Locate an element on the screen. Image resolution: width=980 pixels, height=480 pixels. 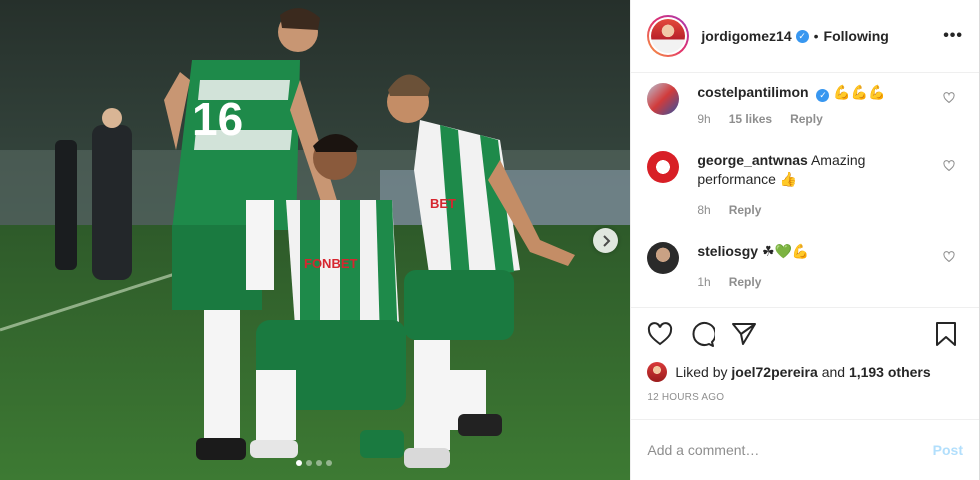
comment-meta: 8h Reply is located at coordinates (797, 210).